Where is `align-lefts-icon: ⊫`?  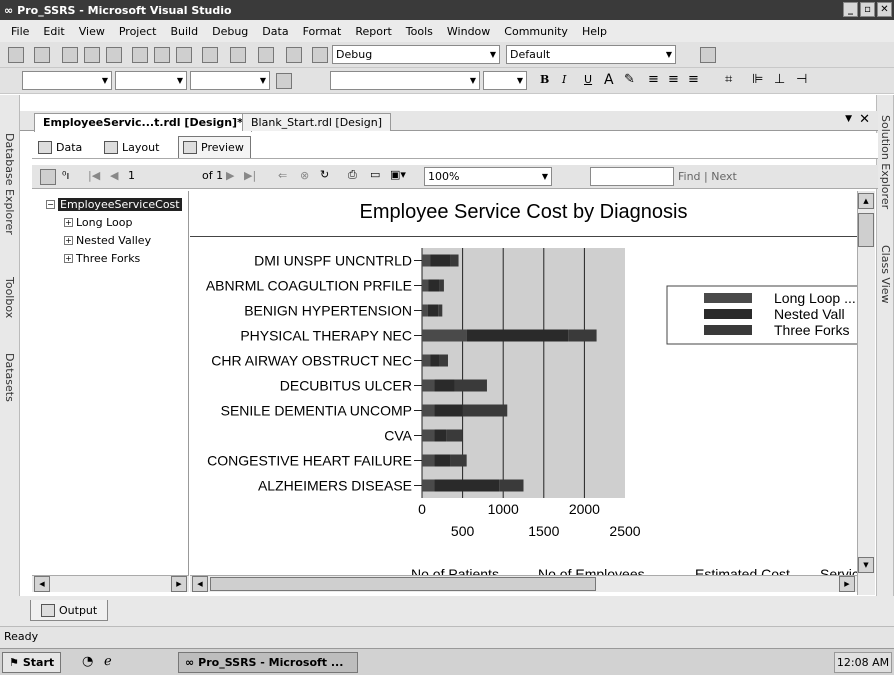 align-lefts-icon: ⊫ is located at coordinates (757, 79).